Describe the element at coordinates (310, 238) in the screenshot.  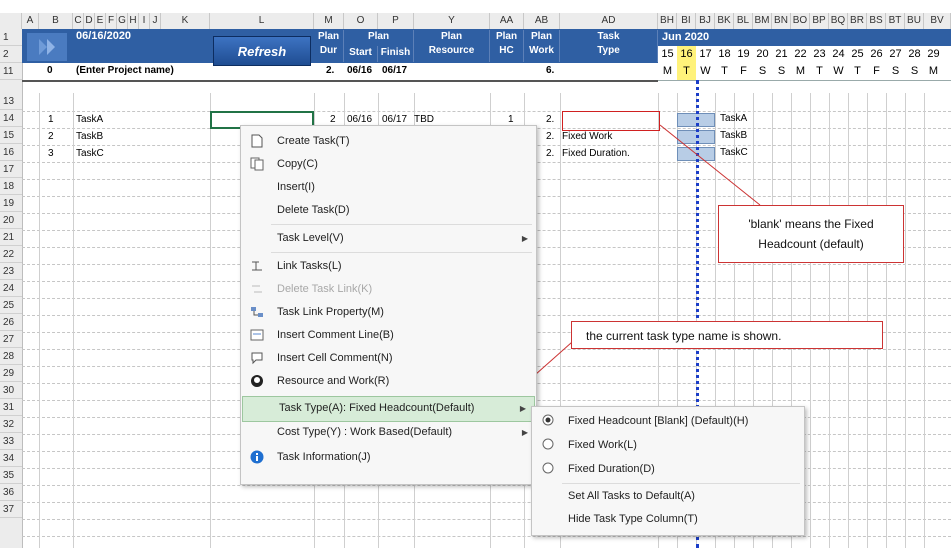
I see `menu-item-label: Task Level(V)` at that location.